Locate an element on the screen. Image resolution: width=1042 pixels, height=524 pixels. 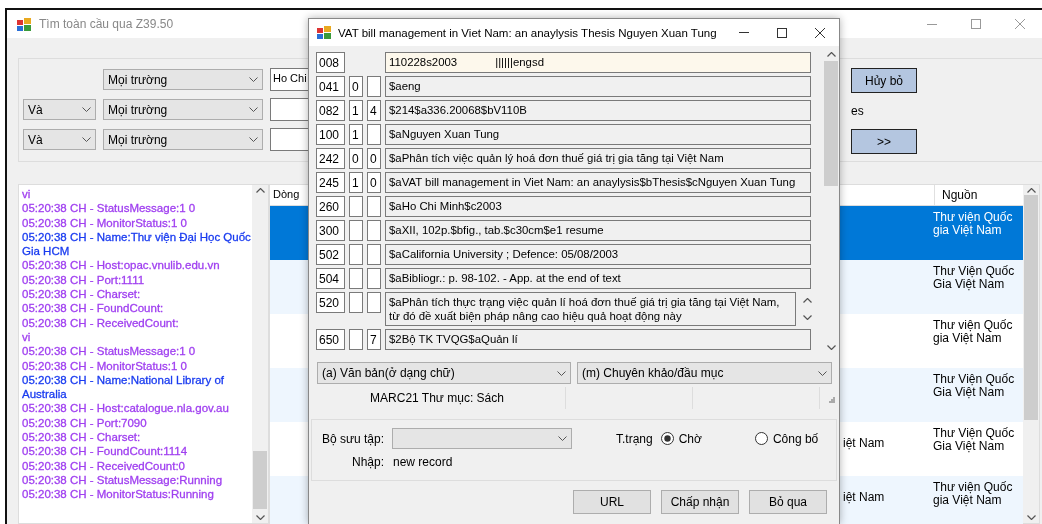
dialog-button: URL is located at coordinates (612, 502).